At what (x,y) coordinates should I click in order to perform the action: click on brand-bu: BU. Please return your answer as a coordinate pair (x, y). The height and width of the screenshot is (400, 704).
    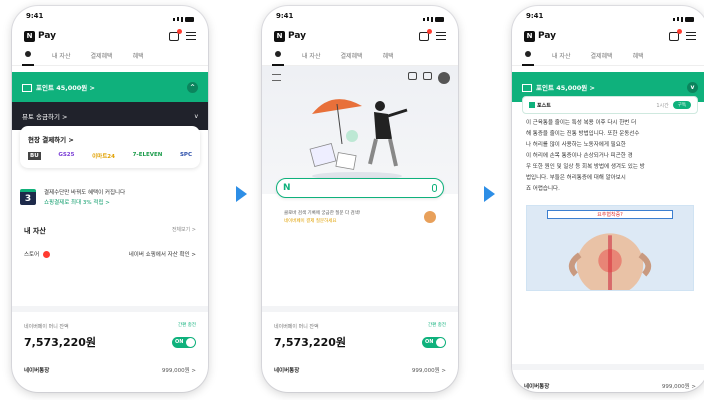
    Looking at the image, I should click on (34, 156).